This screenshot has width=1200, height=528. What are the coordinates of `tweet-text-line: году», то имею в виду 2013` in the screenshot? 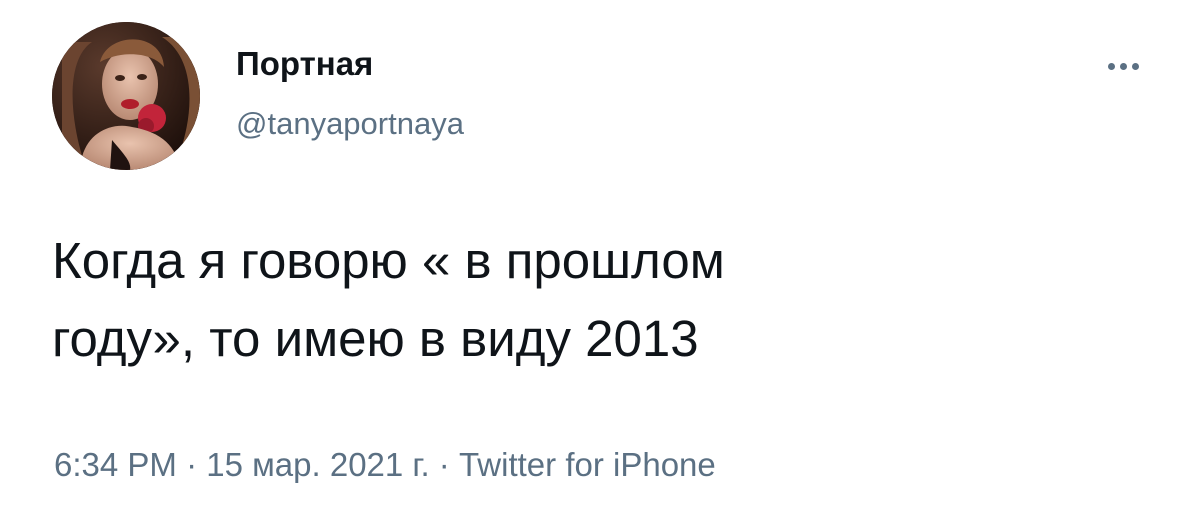 It's located at (375, 338).